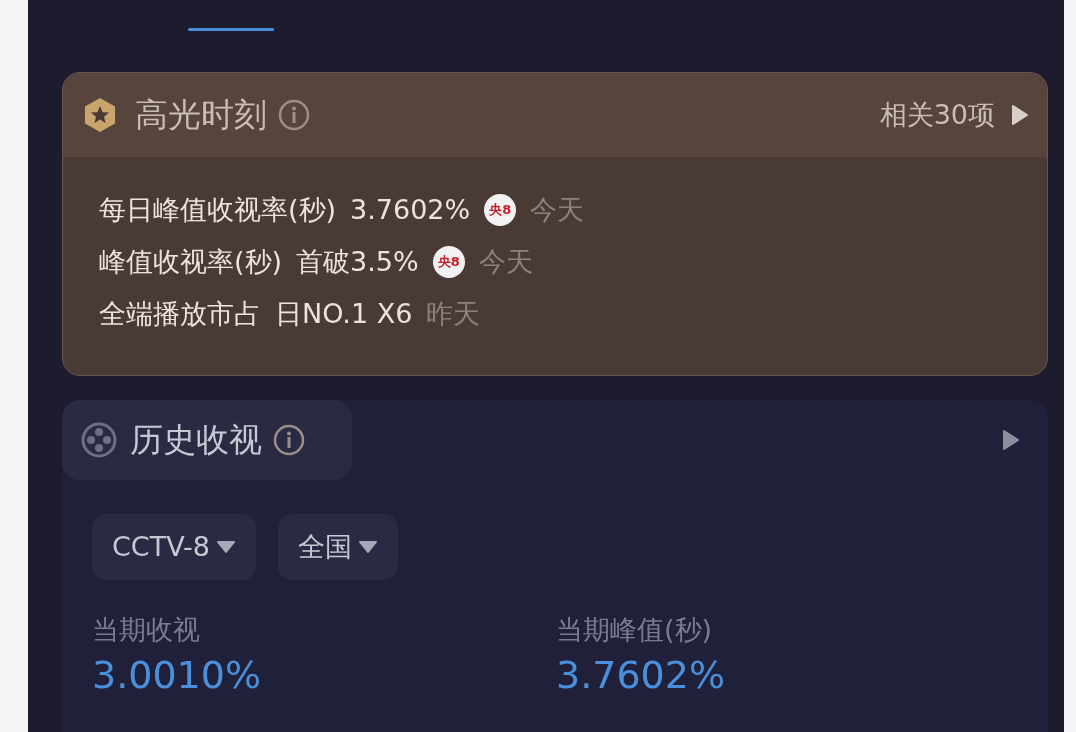 The image size is (1076, 732). What do you see at coordinates (196, 440) in the screenshot?
I see `section-title: 历史收视` at bounding box center [196, 440].